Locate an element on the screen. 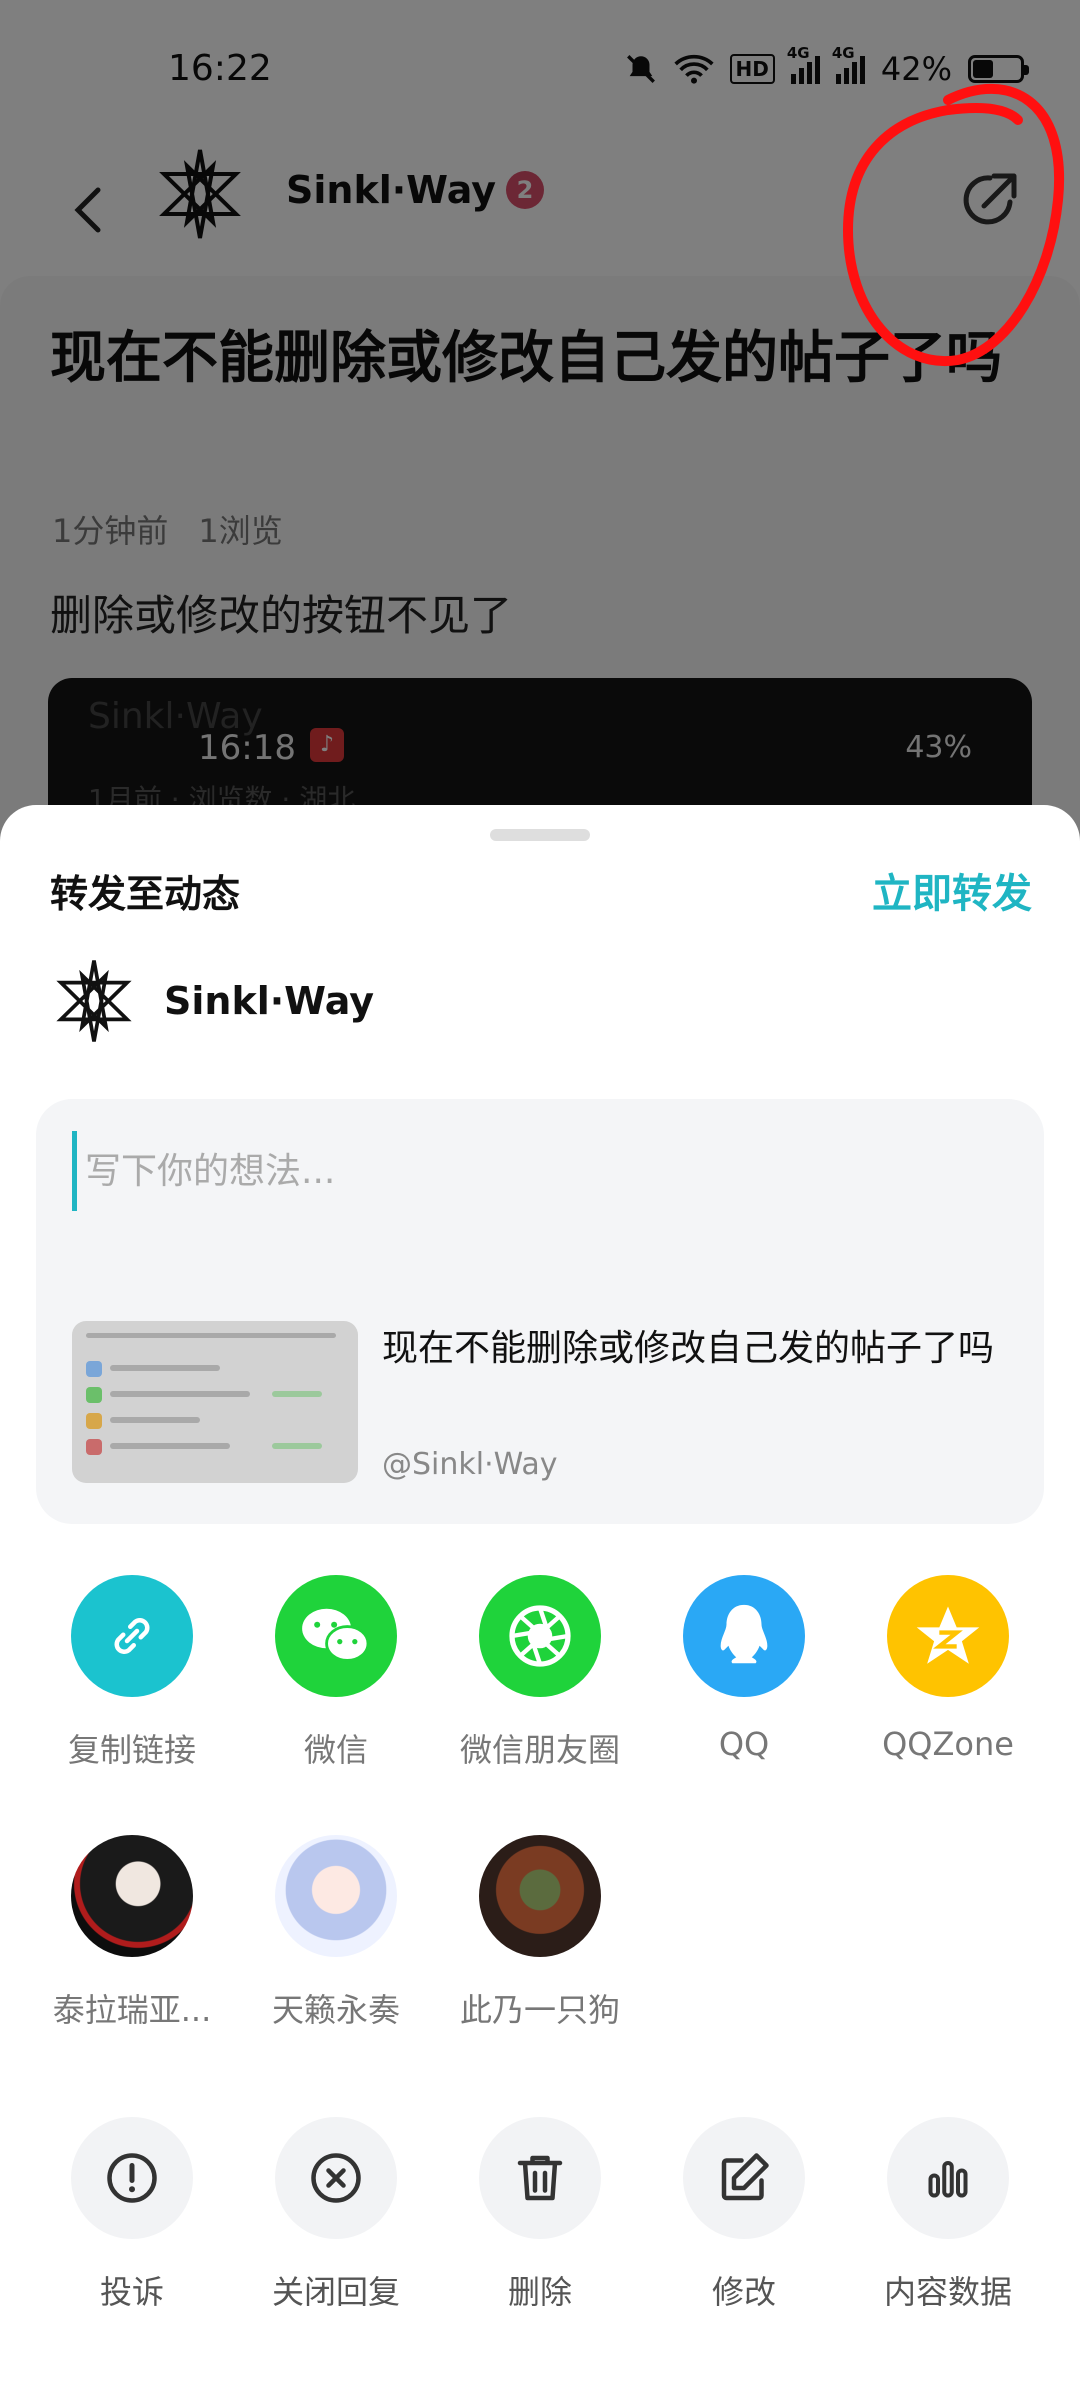 The image size is (1080, 2400). current-user: Sinkl·Way is located at coordinates (211, 1001).